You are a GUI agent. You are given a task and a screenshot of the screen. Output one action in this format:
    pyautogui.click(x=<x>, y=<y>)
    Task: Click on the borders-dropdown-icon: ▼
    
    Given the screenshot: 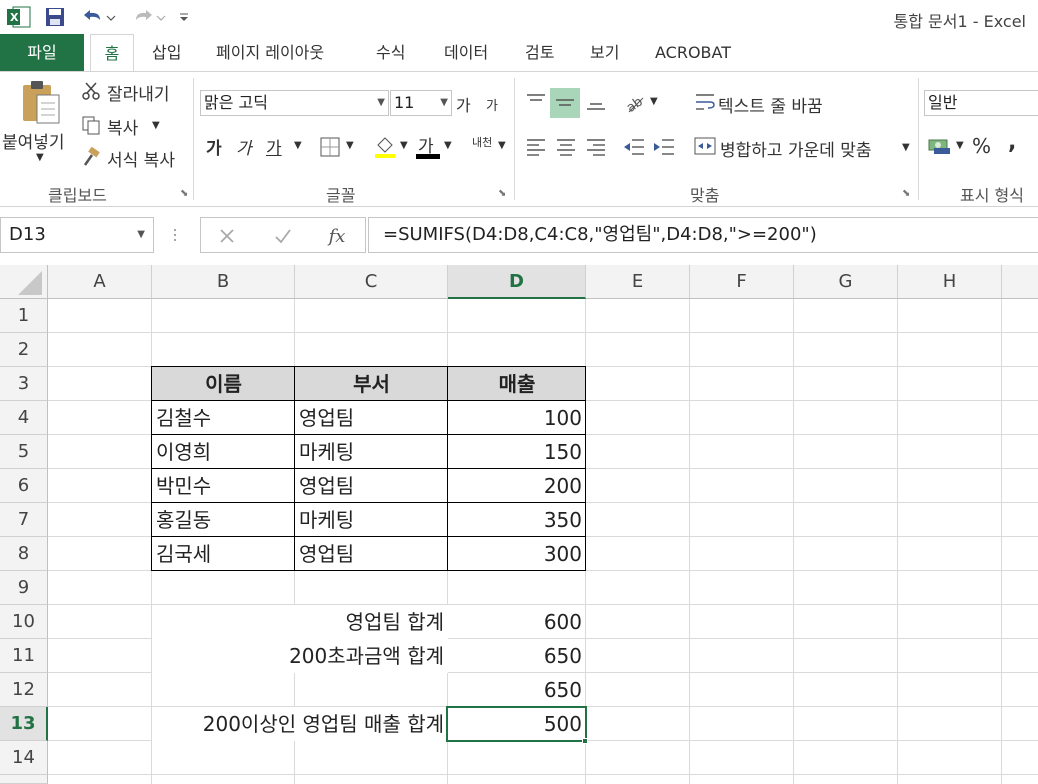 What is the action you would take?
    pyautogui.click(x=350, y=145)
    